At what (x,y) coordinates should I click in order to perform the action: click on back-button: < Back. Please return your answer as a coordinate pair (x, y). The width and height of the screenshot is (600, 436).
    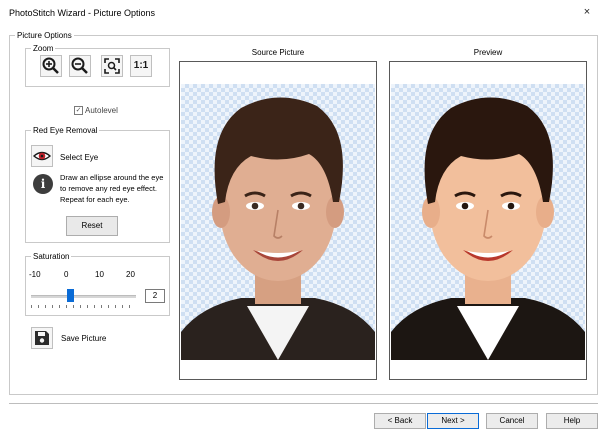
    Looking at the image, I should click on (400, 421).